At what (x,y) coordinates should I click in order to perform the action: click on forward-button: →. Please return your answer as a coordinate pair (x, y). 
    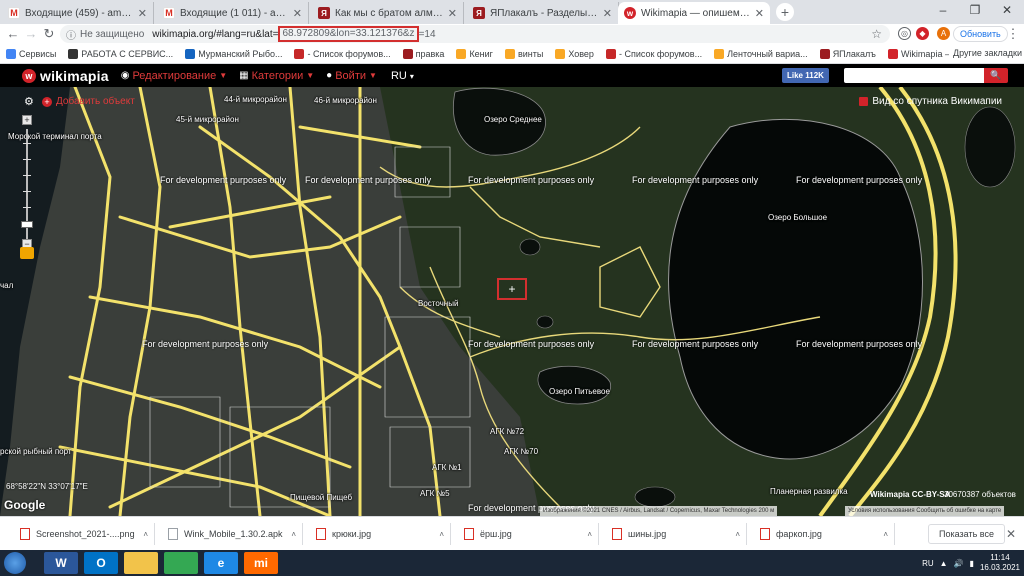
    Looking at the image, I should click on (31, 34).